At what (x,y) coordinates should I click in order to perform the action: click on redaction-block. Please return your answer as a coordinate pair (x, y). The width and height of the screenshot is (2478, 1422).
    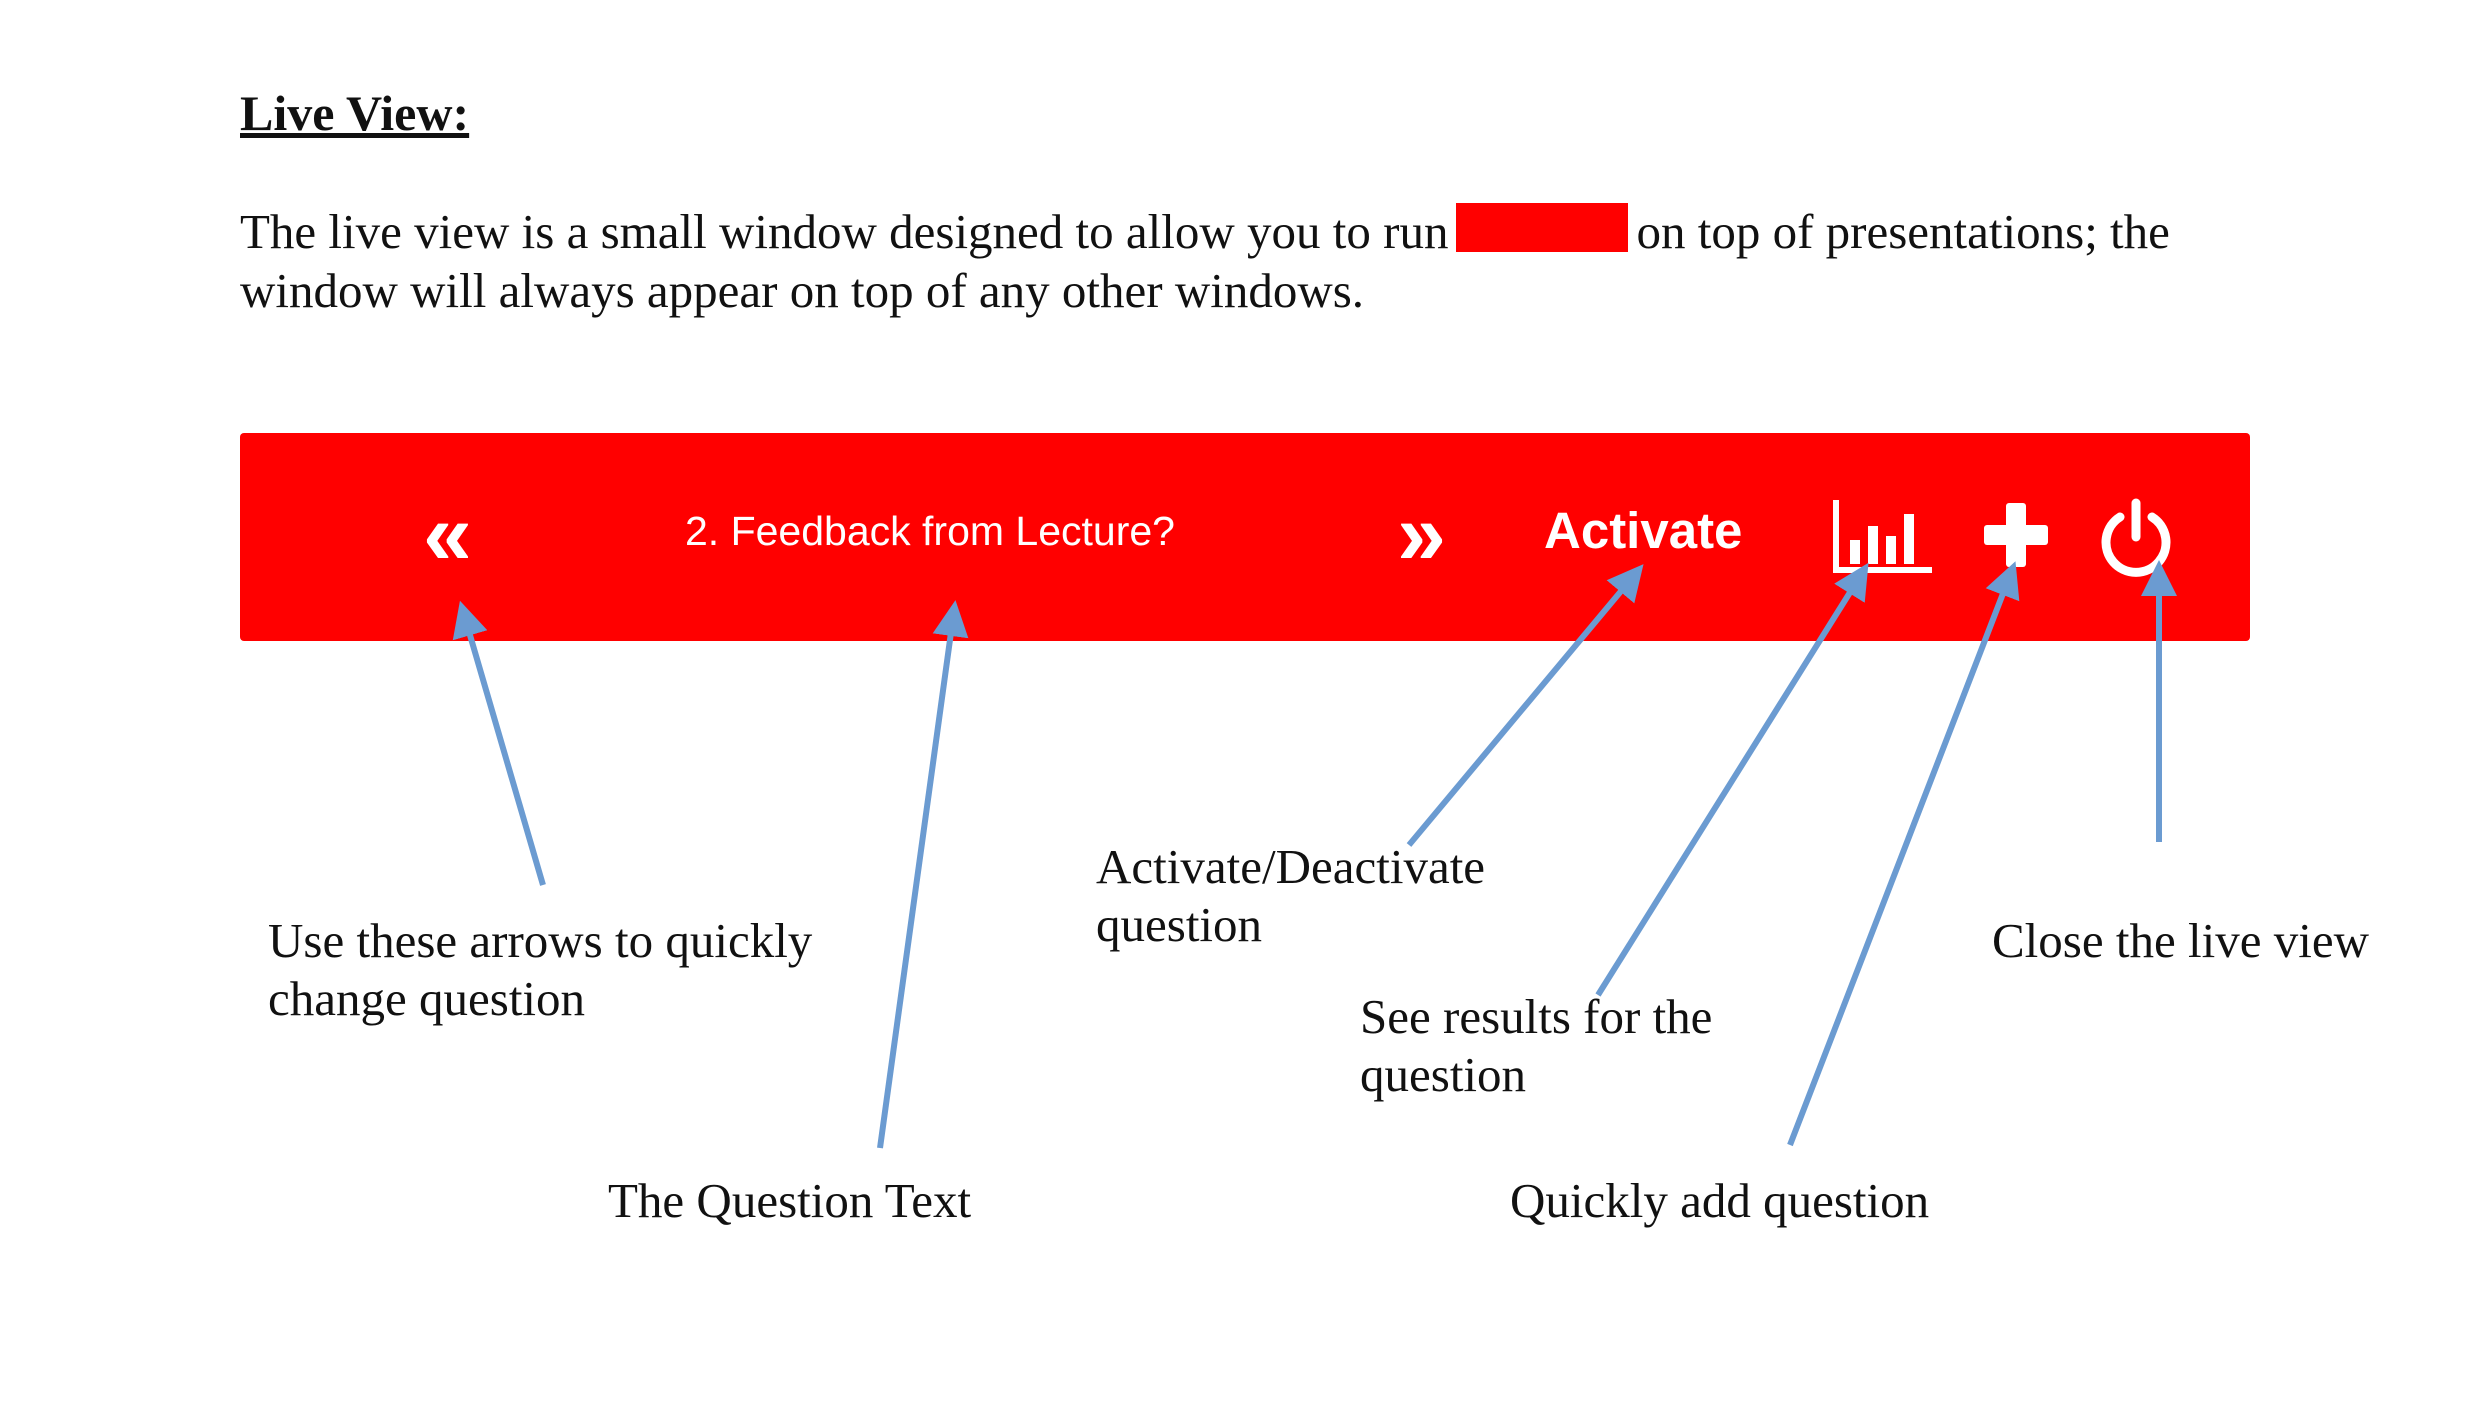
    Looking at the image, I should click on (1542, 227).